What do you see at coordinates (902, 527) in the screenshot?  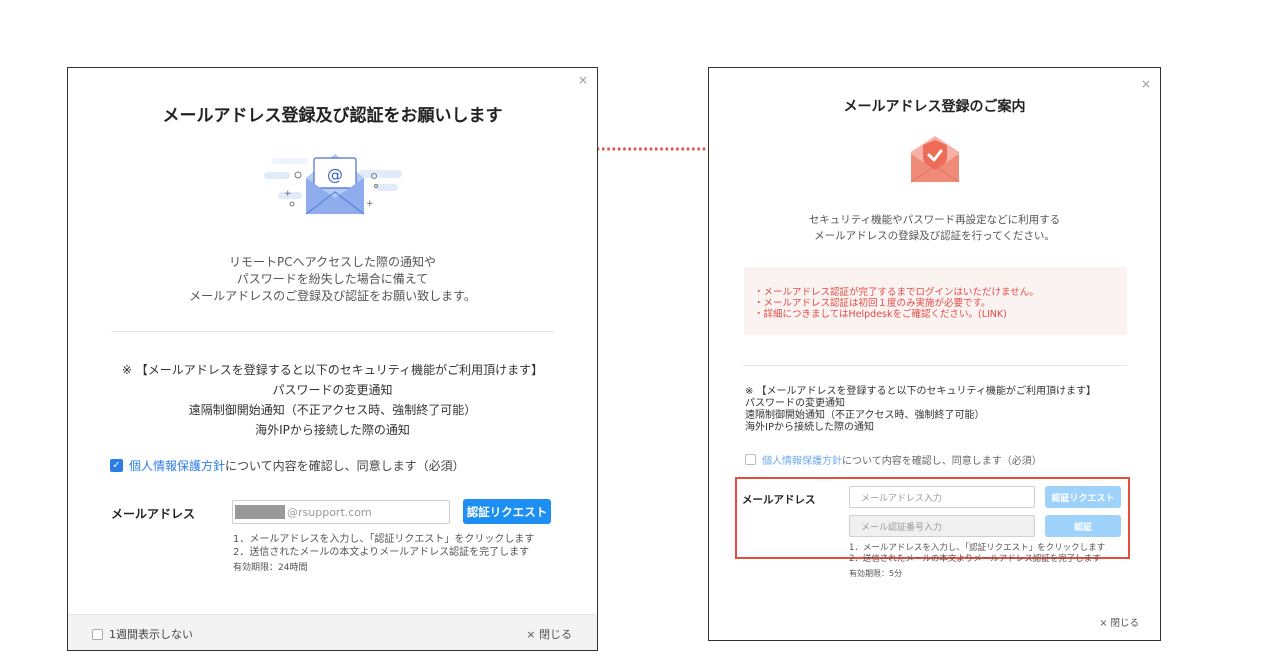 I see `code-placeholder: メール認証番号入力` at bounding box center [902, 527].